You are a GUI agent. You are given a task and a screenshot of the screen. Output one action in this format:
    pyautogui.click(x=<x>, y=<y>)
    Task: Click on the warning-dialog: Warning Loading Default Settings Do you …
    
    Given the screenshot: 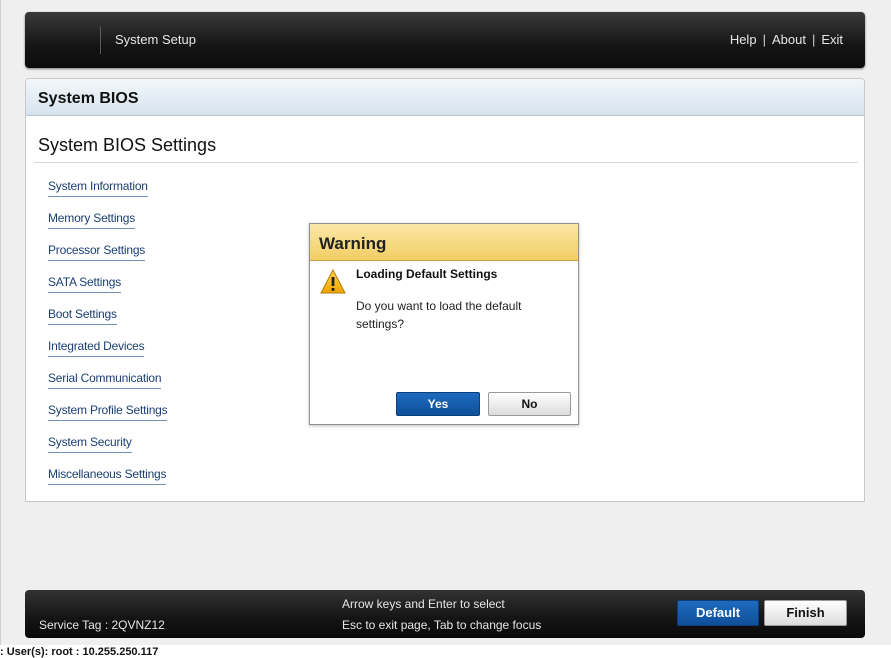 What is the action you would take?
    pyautogui.click(x=444, y=324)
    